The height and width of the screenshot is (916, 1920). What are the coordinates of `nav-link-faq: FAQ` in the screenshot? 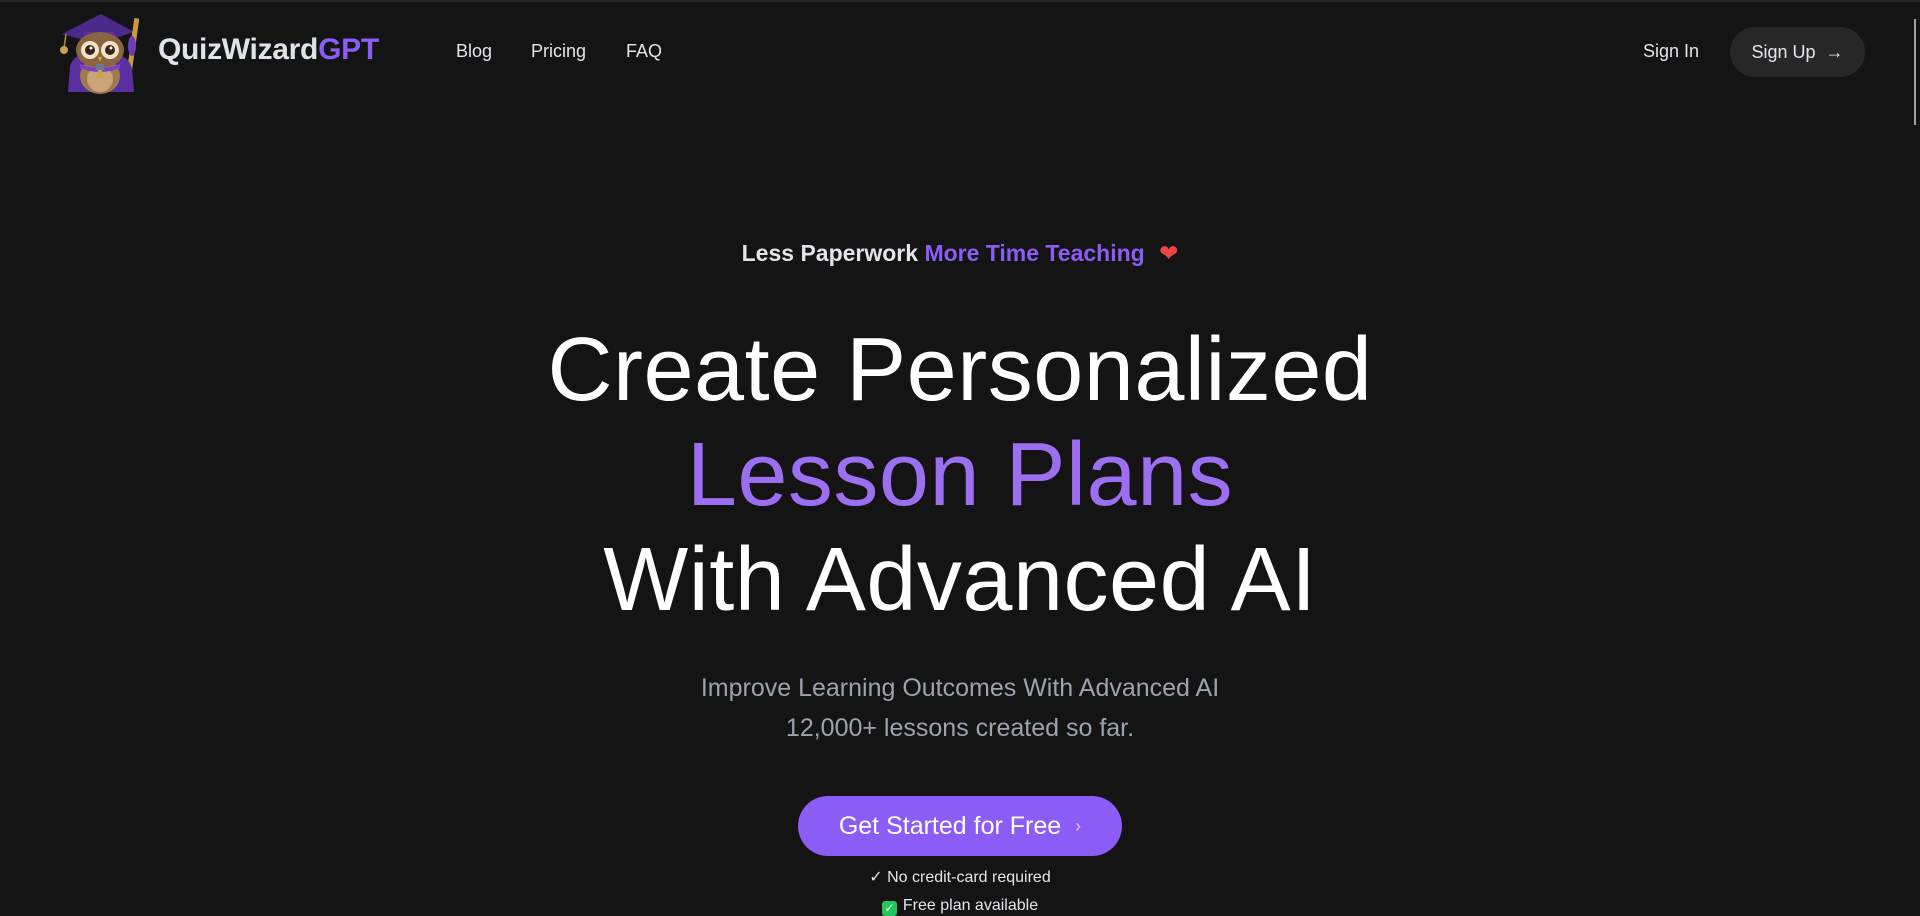 It's located at (644, 51).